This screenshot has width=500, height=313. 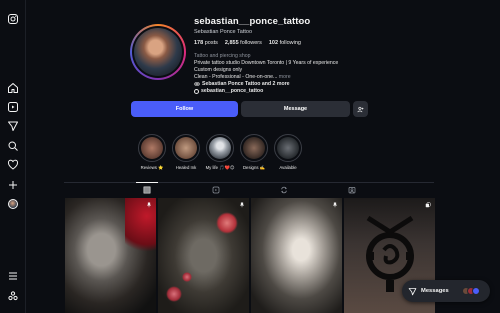 I want to click on posts-stat: 178 posts, so click(x=206, y=43).